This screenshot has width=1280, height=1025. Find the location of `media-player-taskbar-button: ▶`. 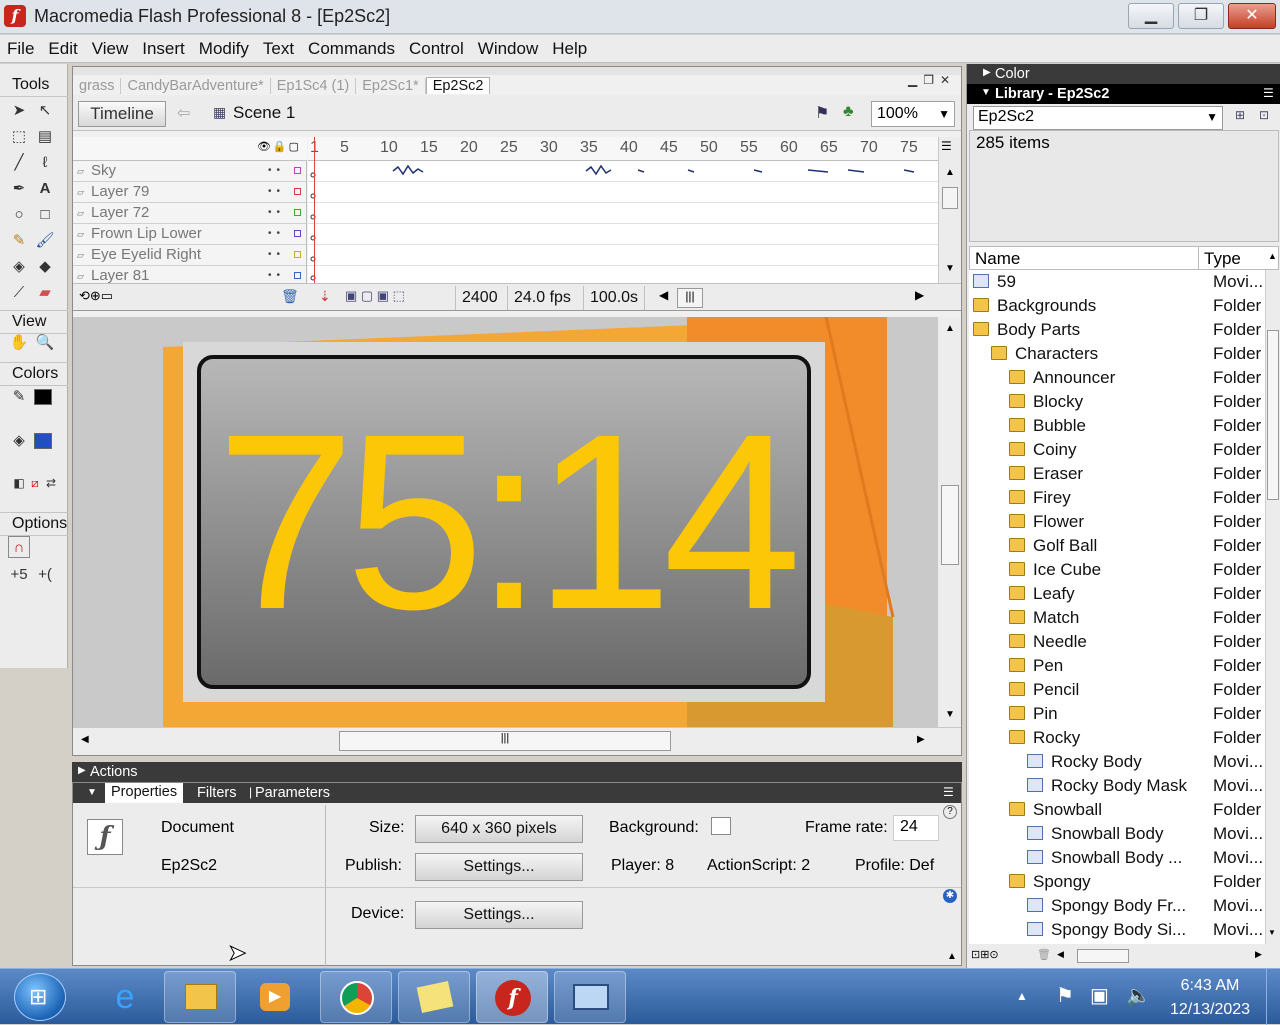

media-player-taskbar-button: ▶ is located at coordinates (275, 997).